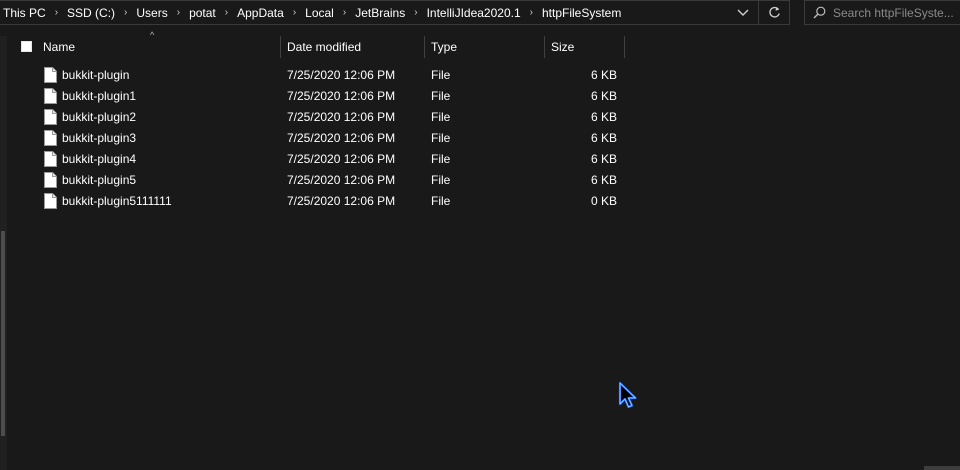 The height and width of the screenshot is (470, 960). I want to click on breadcrumb-item: IntelliJIdea2020.1, so click(474, 13).